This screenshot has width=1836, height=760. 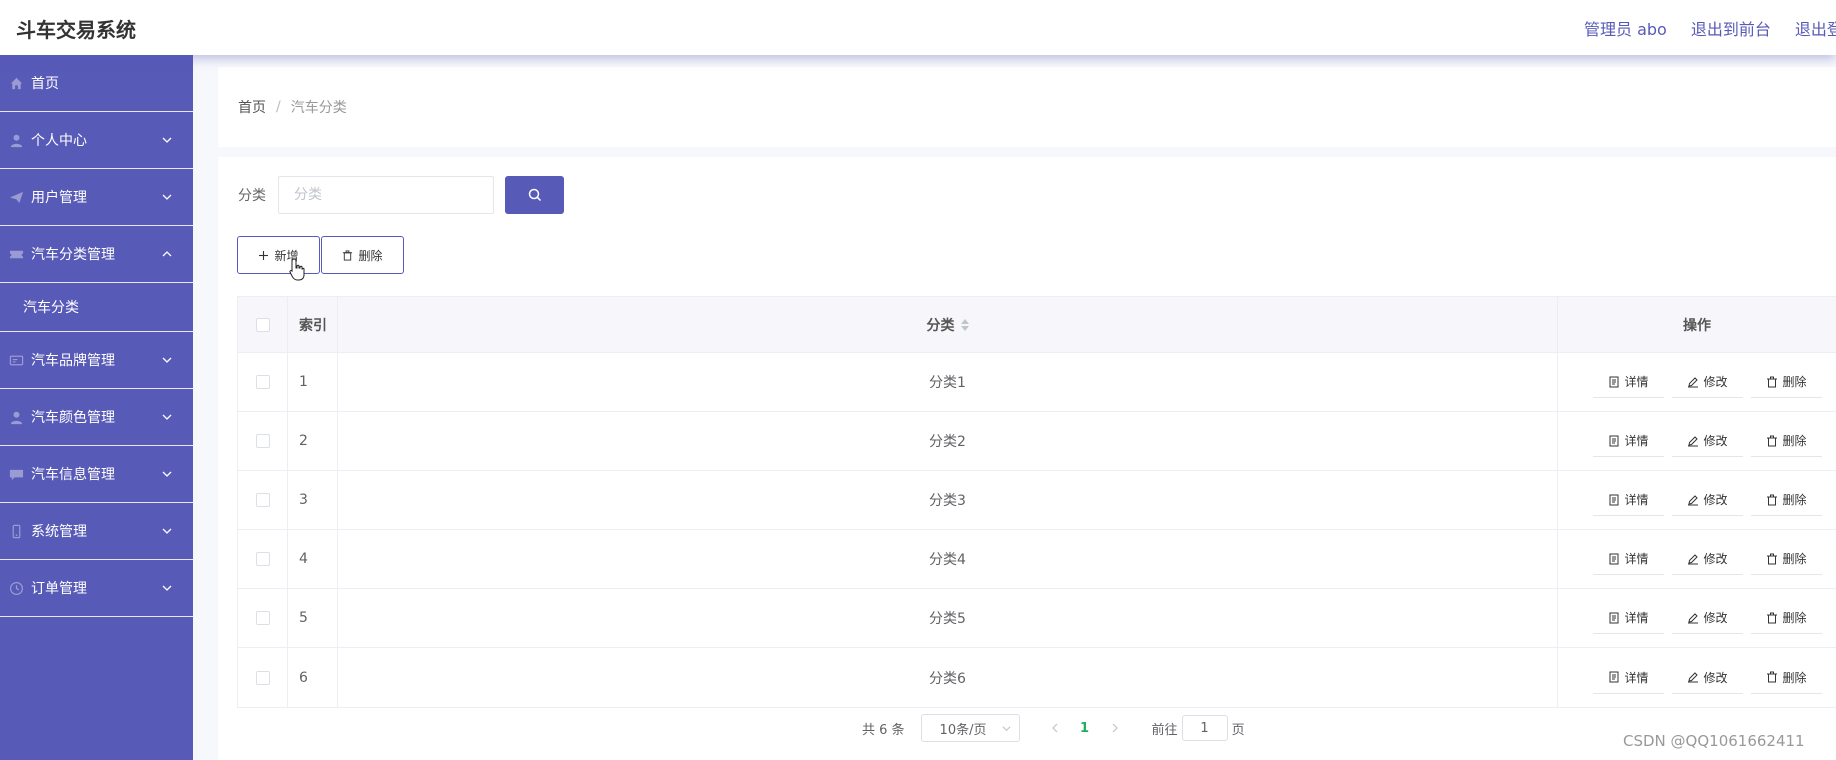 What do you see at coordinates (252, 196) in the screenshot?
I see `search-label: 分类` at bounding box center [252, 196].